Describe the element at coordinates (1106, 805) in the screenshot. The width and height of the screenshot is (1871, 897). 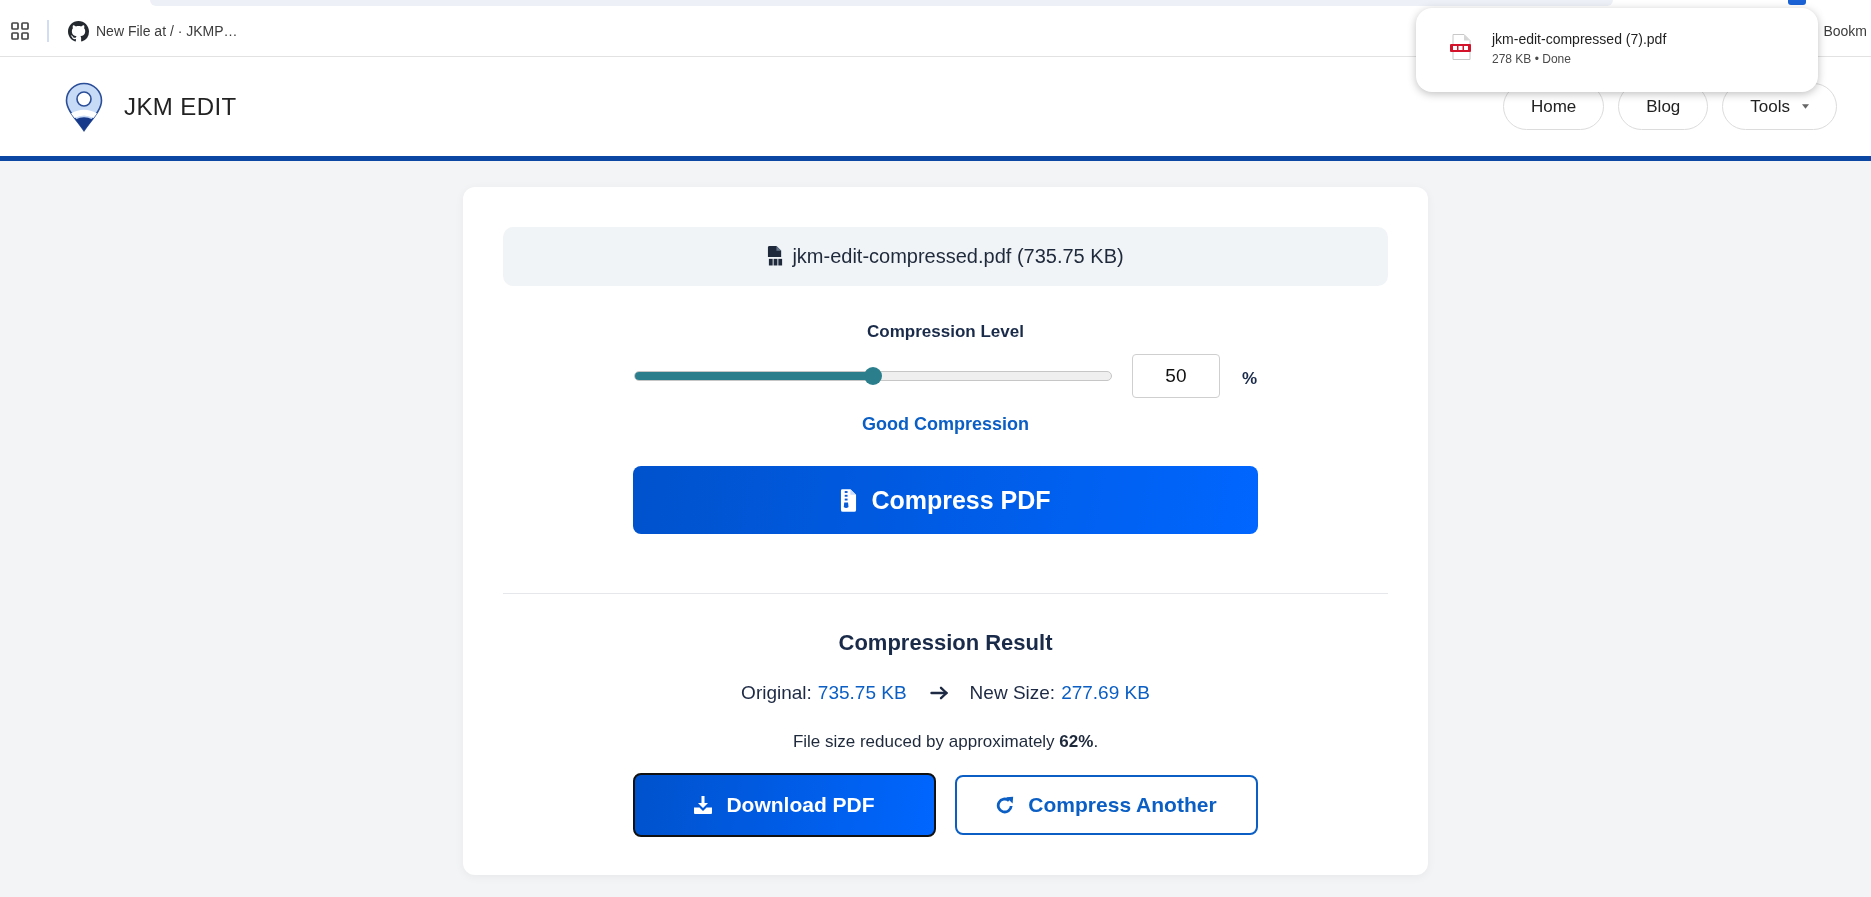
I see `compress-another-button: Compress Another` at that location.